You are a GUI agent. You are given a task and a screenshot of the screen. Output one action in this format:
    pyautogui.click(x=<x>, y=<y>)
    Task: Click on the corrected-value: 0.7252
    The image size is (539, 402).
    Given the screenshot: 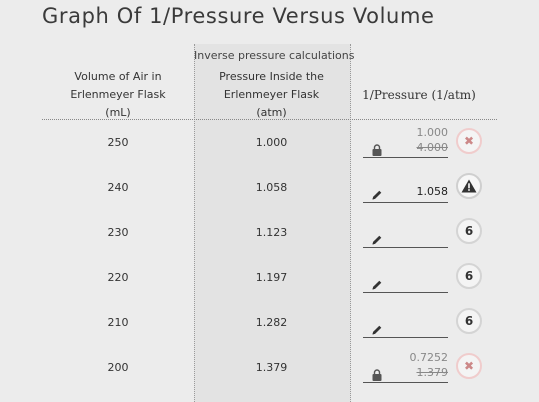 What is the action you would take?
    pyautogui.click(x=429, y=357)
    